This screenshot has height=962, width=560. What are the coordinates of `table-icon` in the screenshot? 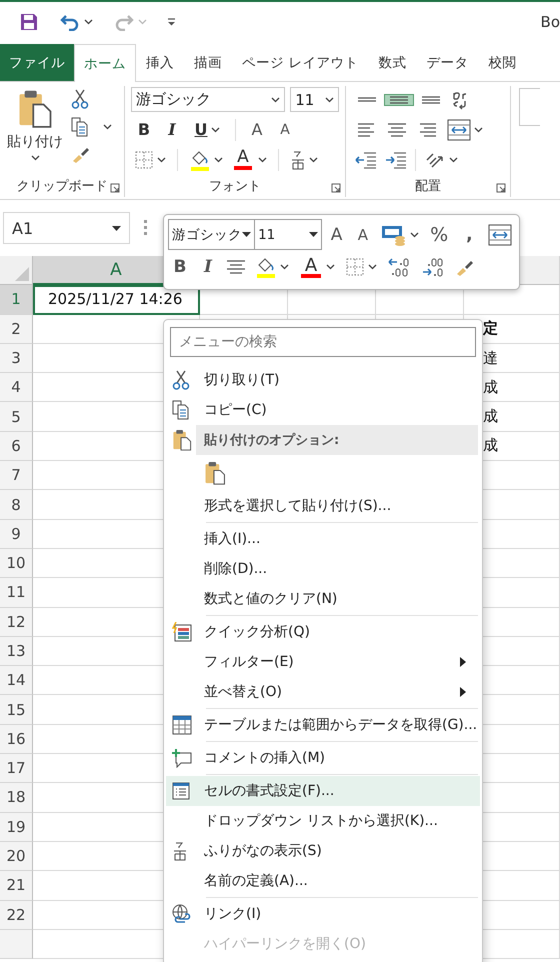 It's located at (182, 725).